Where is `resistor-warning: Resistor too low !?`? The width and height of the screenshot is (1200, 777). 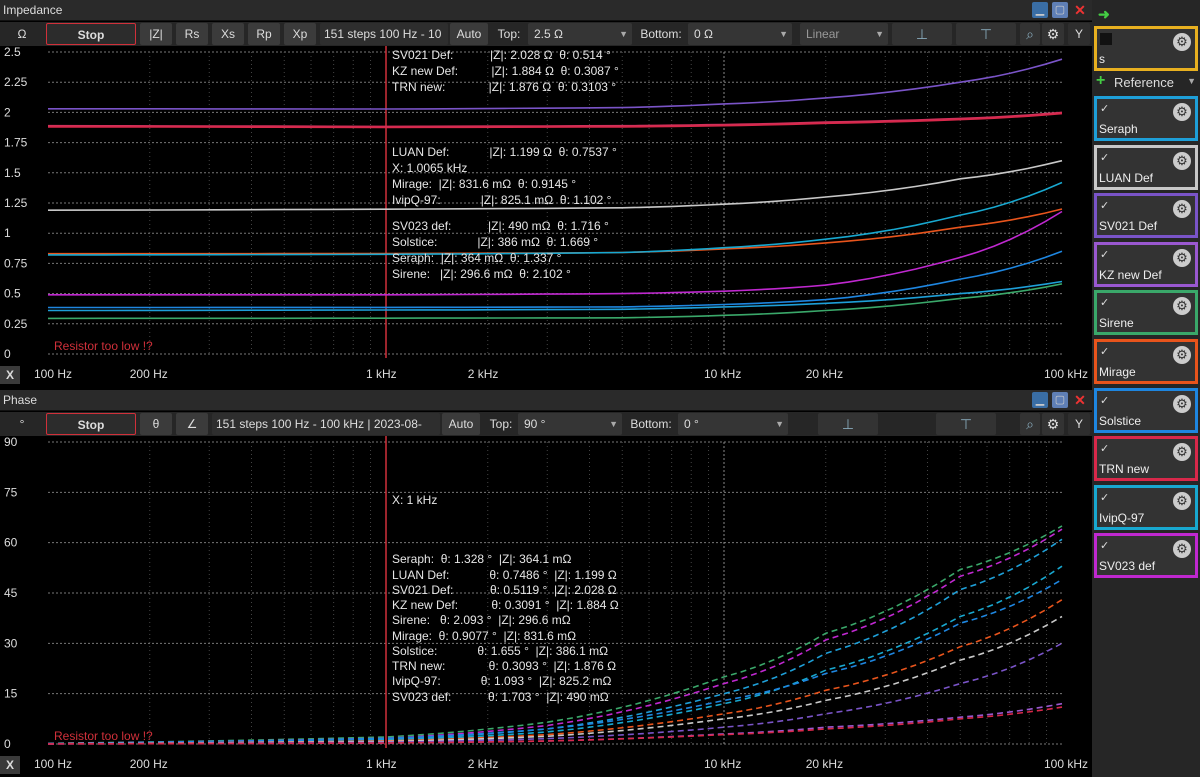
resistor-warning: Resistor too low !? is located at coordinates (103, 736).